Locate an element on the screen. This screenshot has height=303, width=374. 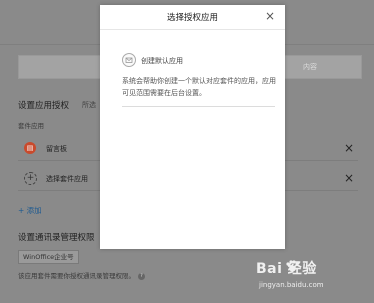
add-link: + 添加 is located at coordinates (30, 210).